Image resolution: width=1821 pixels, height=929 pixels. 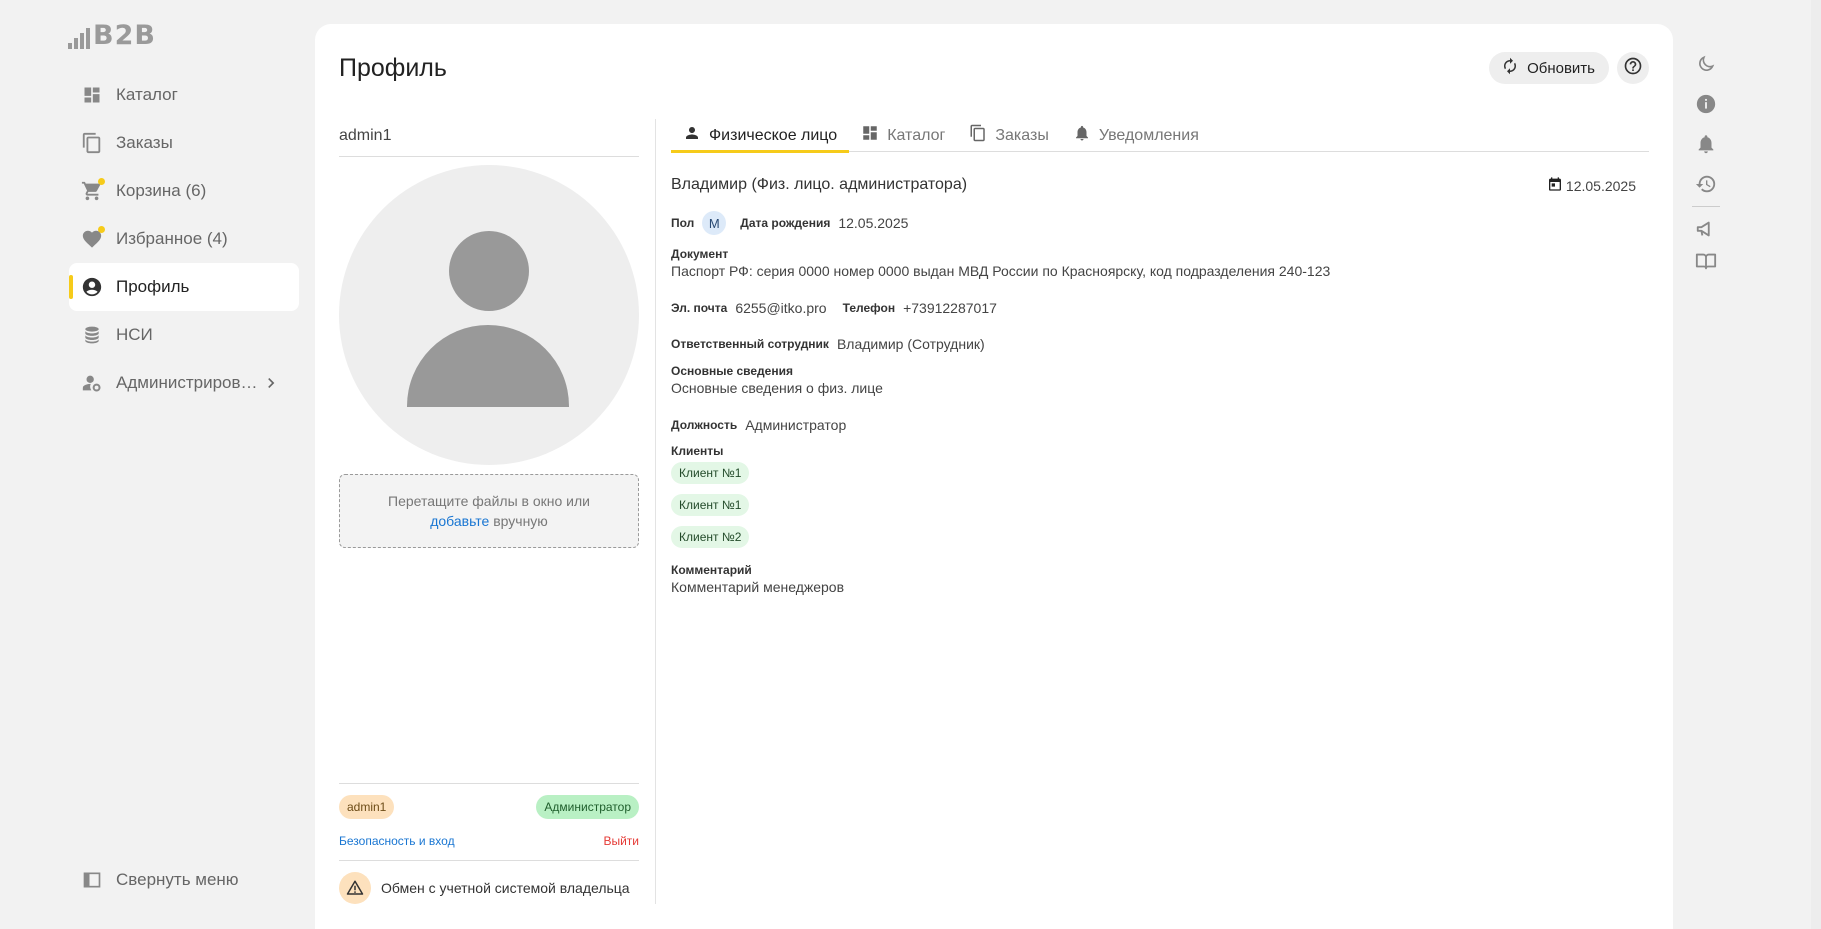 I want to click on page-title: Профиль, so click(x=393, y=68).